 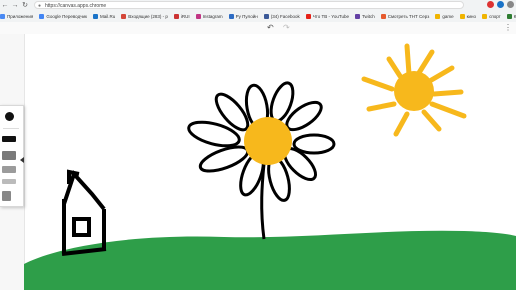 I want to click on bookmark-item: Календарь8Я бесп, so click(x=511, y=16).